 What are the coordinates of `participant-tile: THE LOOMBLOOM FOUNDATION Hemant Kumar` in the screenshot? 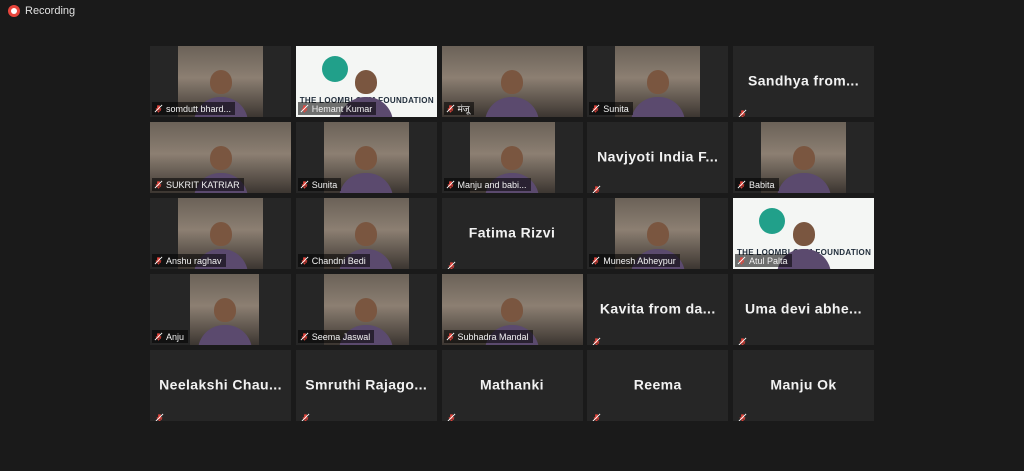 It's located at (366, 81).